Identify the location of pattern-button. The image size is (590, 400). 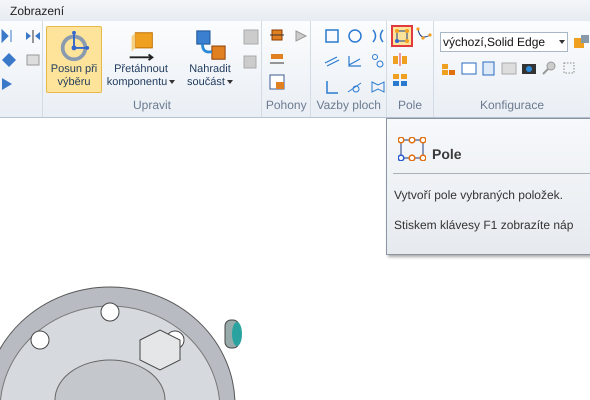
(402, 36).